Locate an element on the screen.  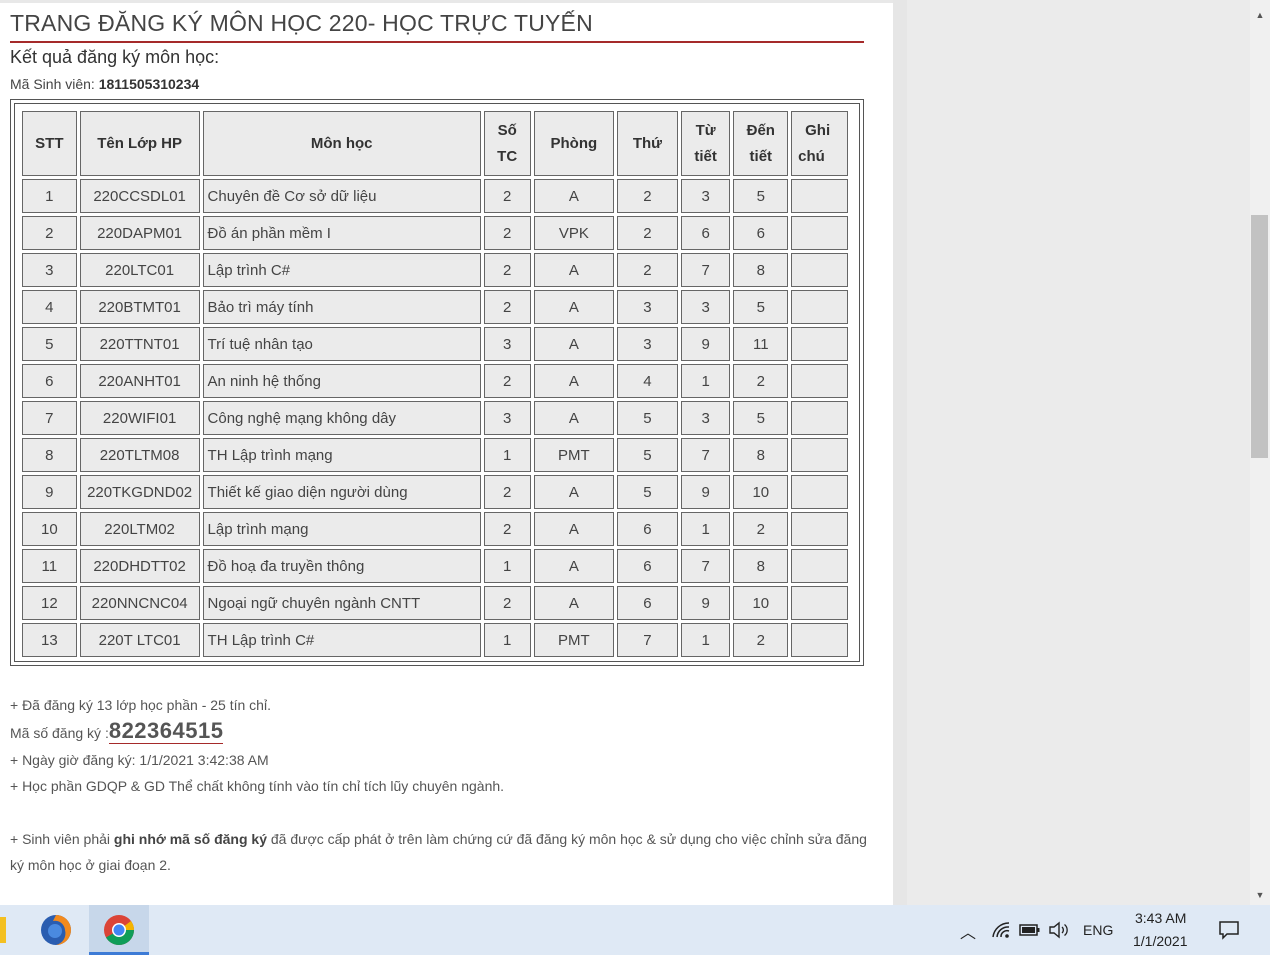
clock-time: 3:43 AM is located at coordinates (1160, 918).